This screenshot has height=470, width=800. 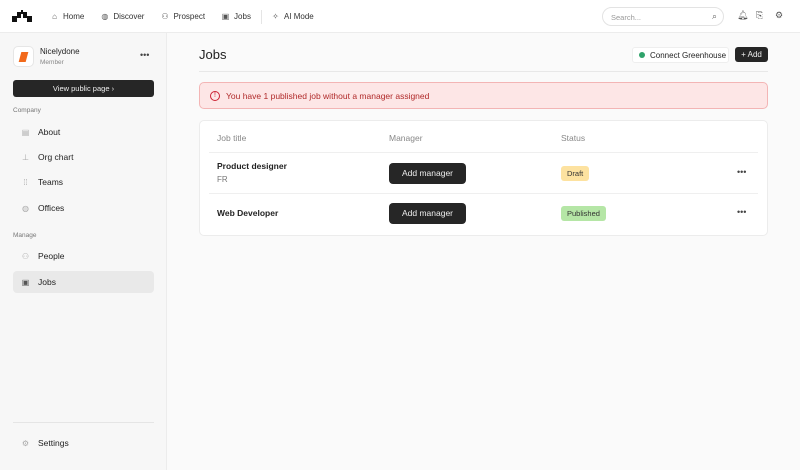 I want to click on nav-label: Home, so click(x=74, y=16).